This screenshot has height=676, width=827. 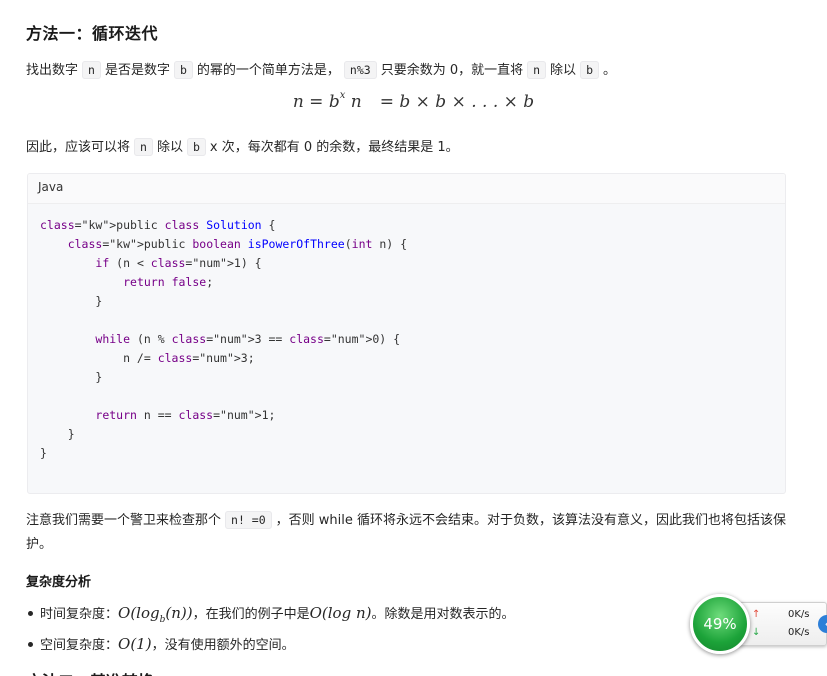 I want to click on formula-exponent: x, so click(x=342, y=96).